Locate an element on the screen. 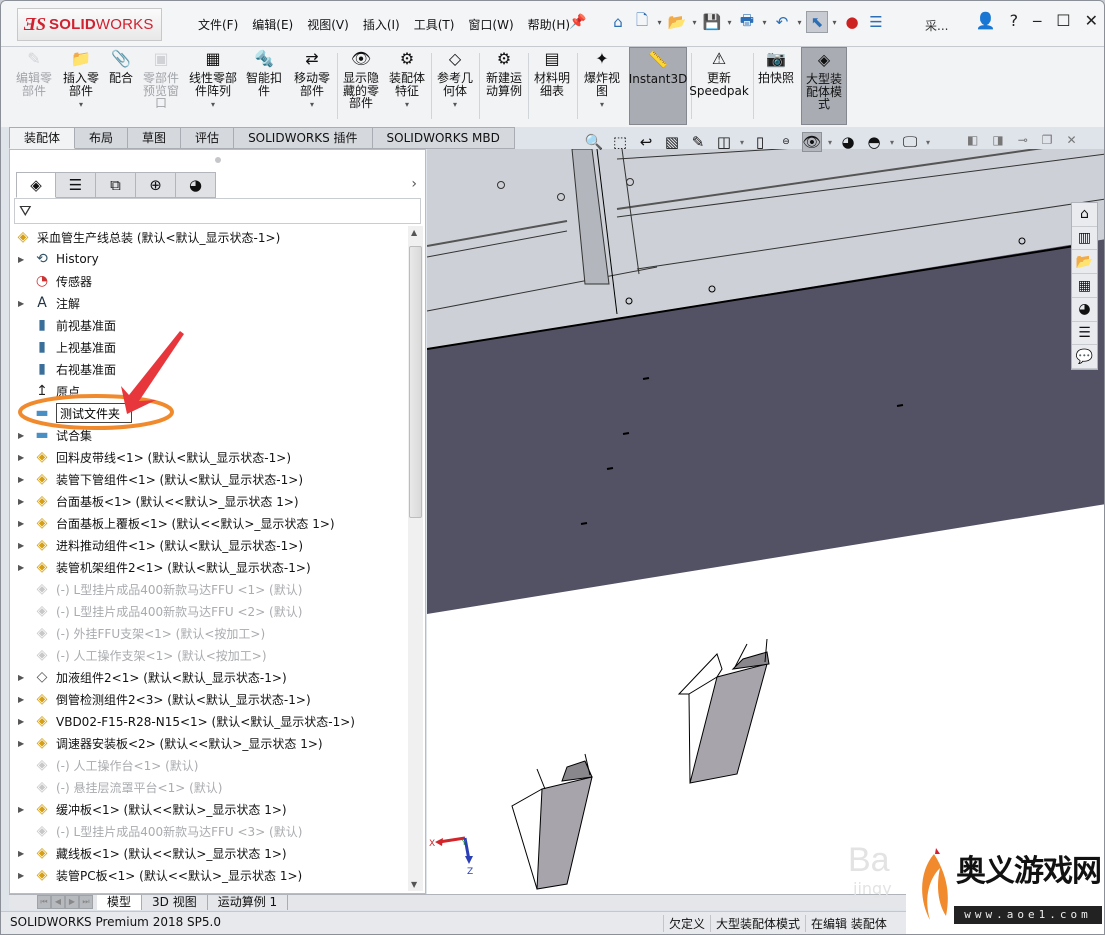 The height and width of the screenshot is (935, 1105). apply-scene-icon: ◓ is located at coordinates (874, 142).